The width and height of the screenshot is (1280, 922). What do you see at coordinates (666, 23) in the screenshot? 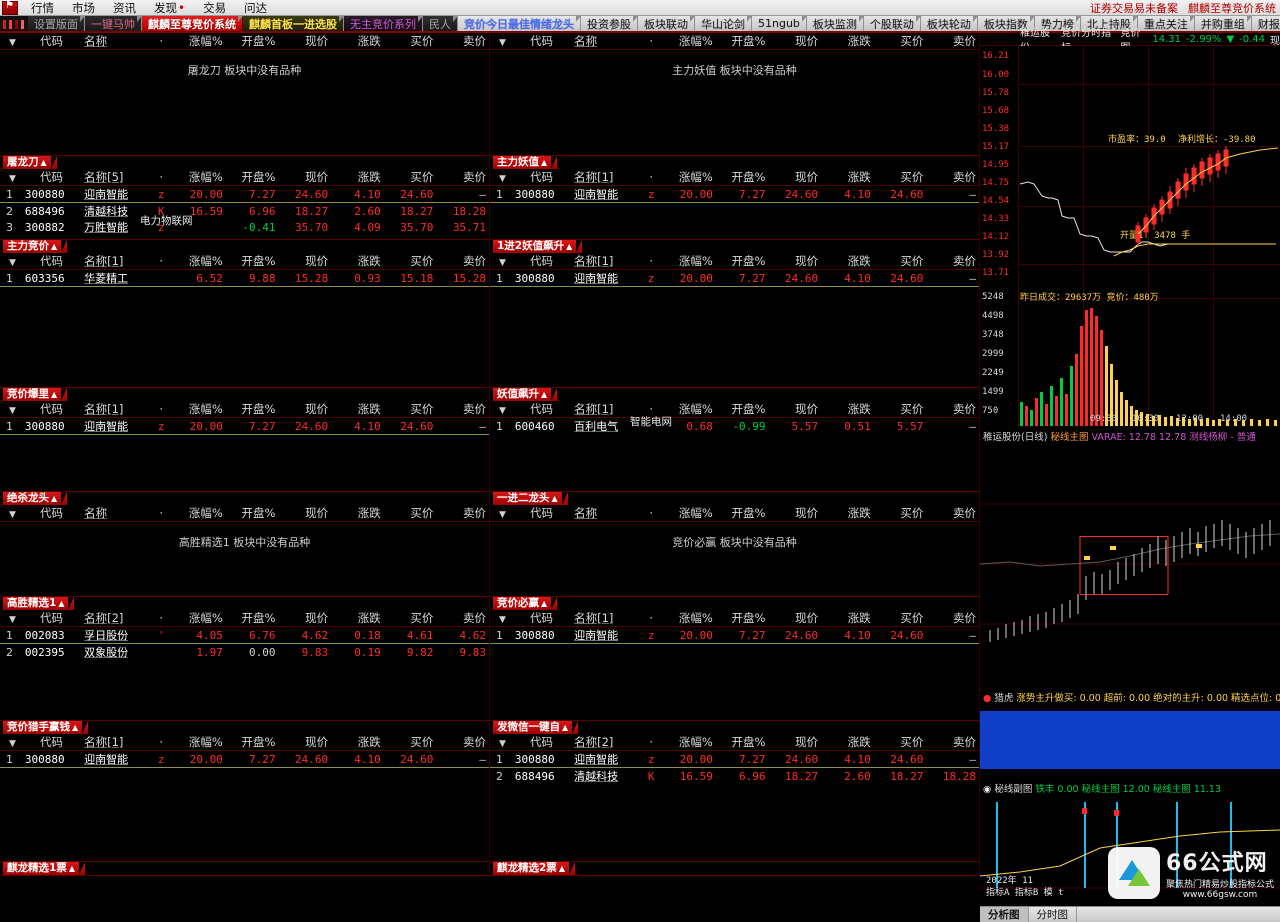
I see `tab-sector-linkage: 板块联动` at bounding box center [666, 23].